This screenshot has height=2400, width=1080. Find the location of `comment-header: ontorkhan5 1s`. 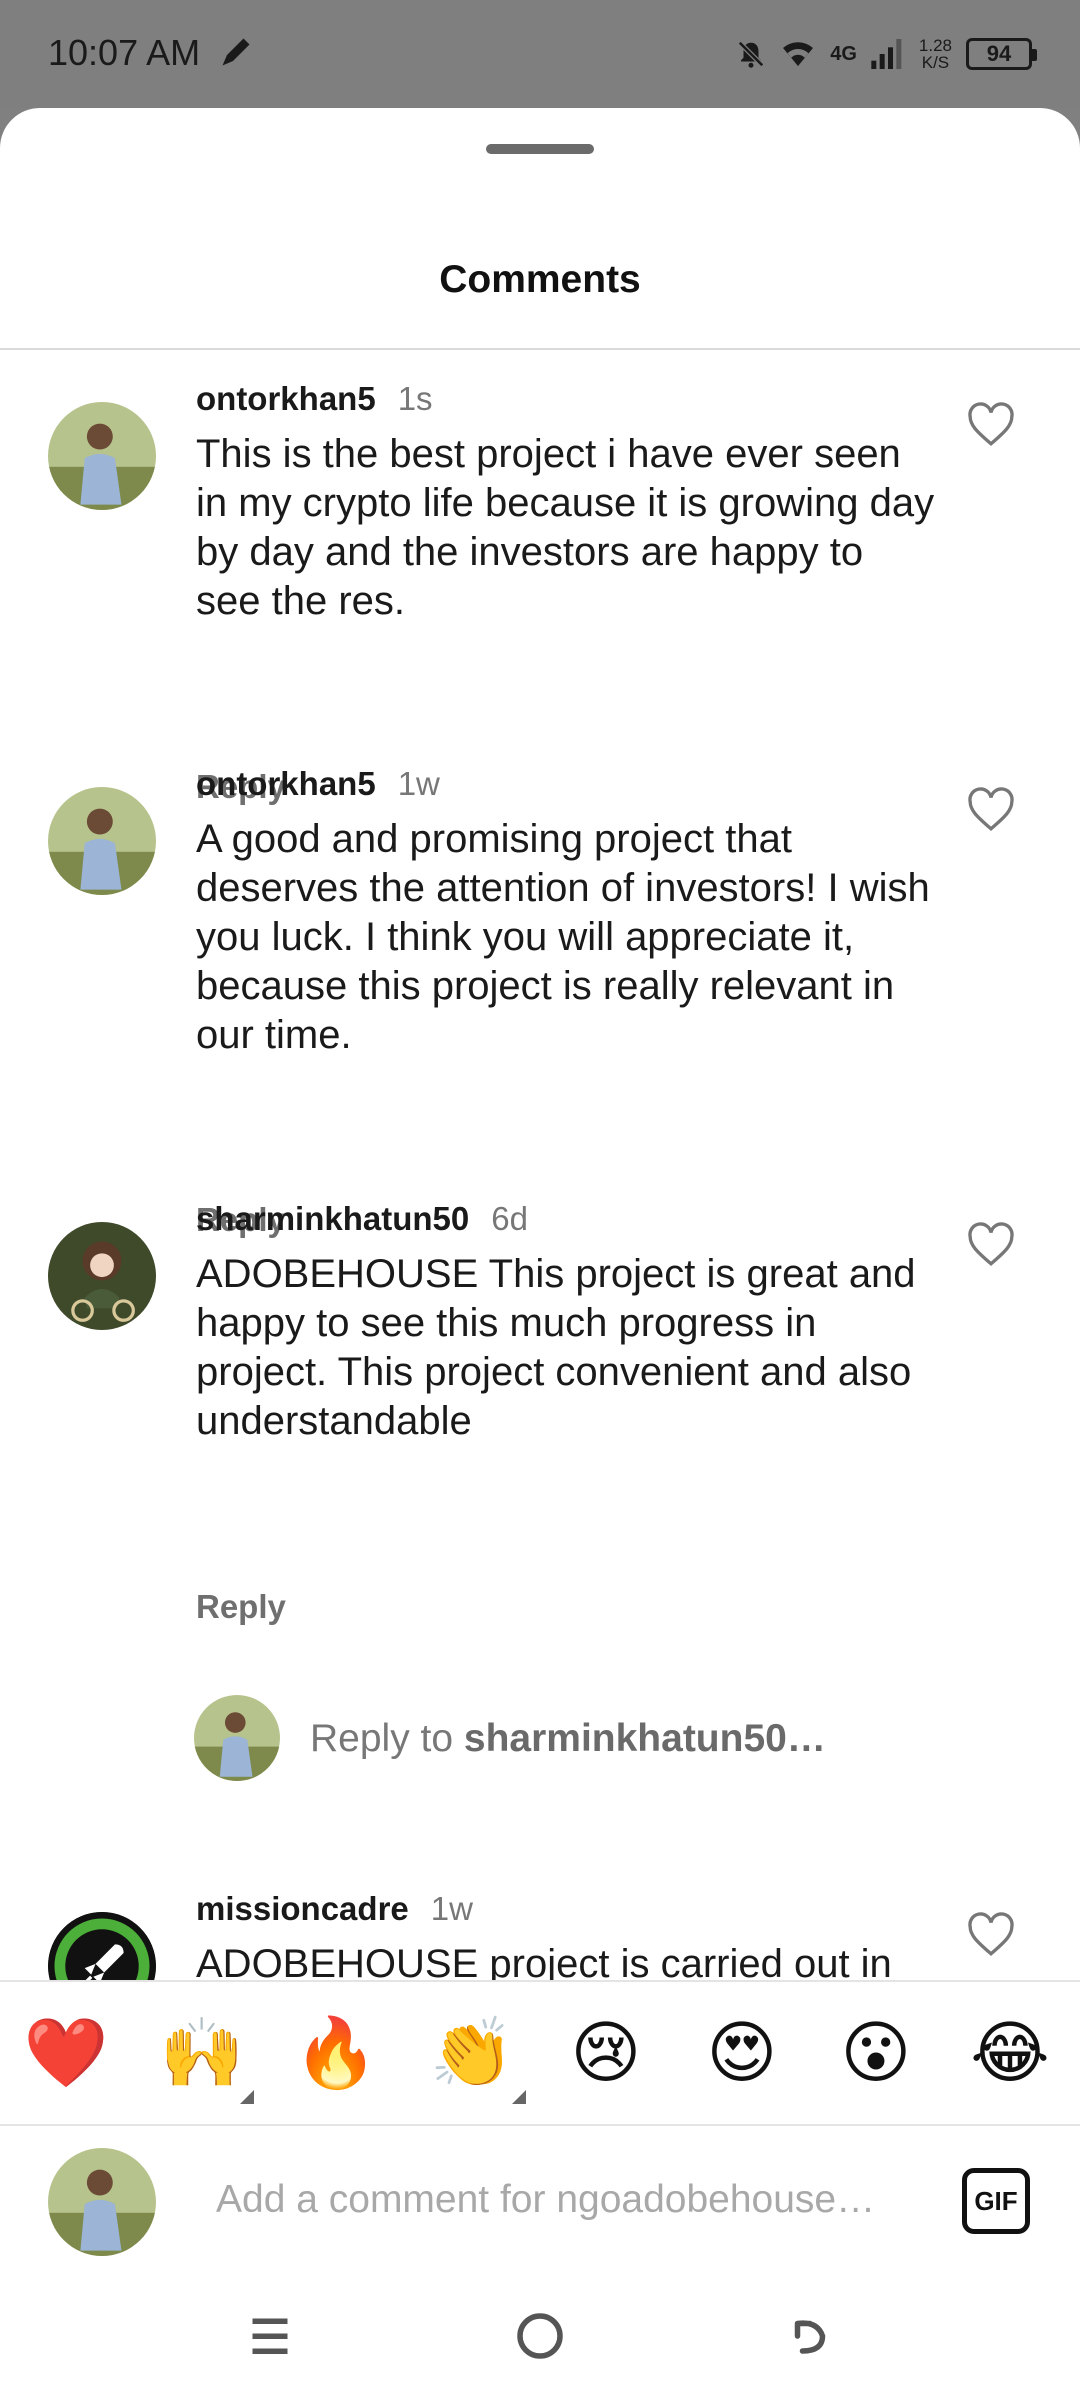

comment-header: ontorkhan5 1s is located at coordinates (314, 399).